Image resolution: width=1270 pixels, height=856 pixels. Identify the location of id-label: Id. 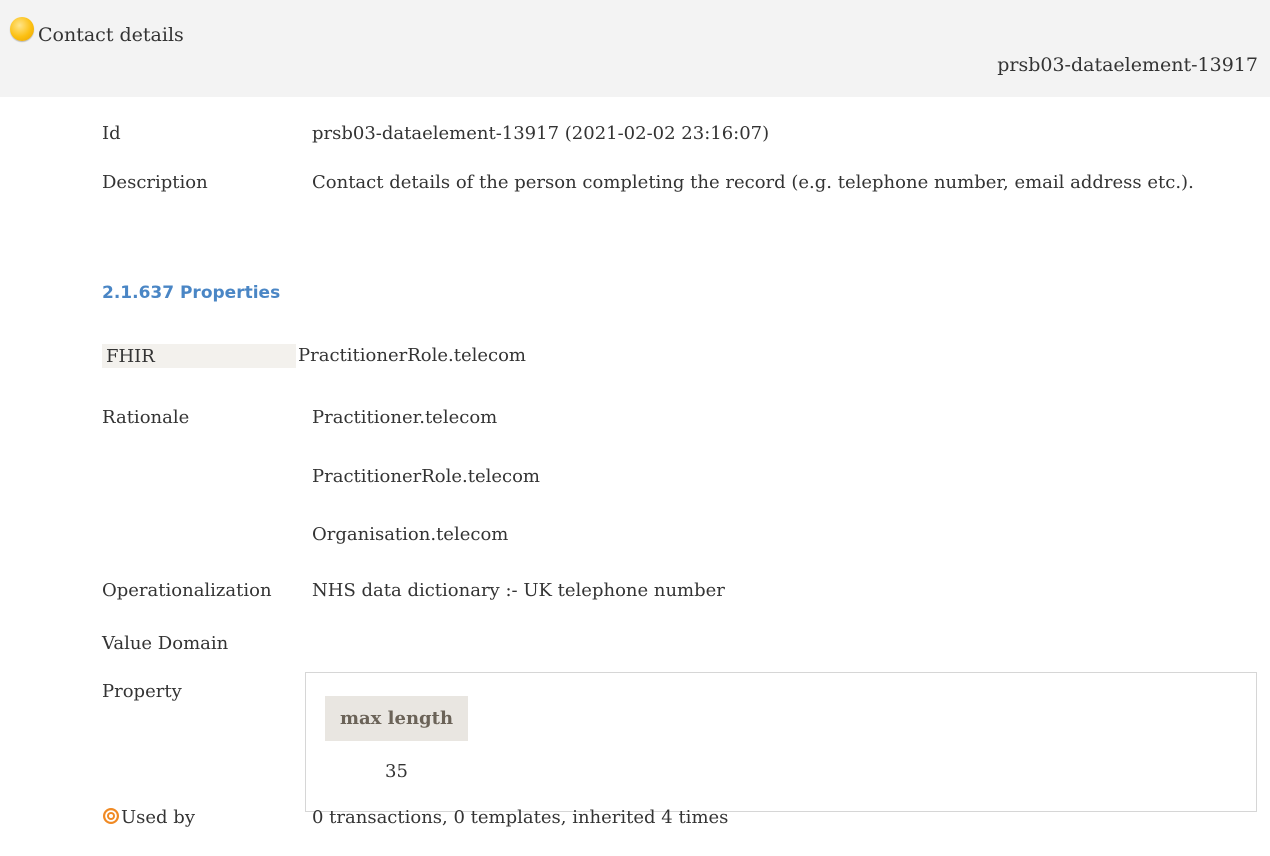
(111, 133).